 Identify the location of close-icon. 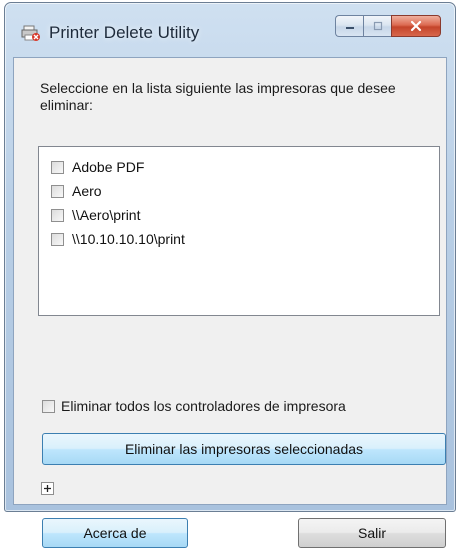
(416, 26).